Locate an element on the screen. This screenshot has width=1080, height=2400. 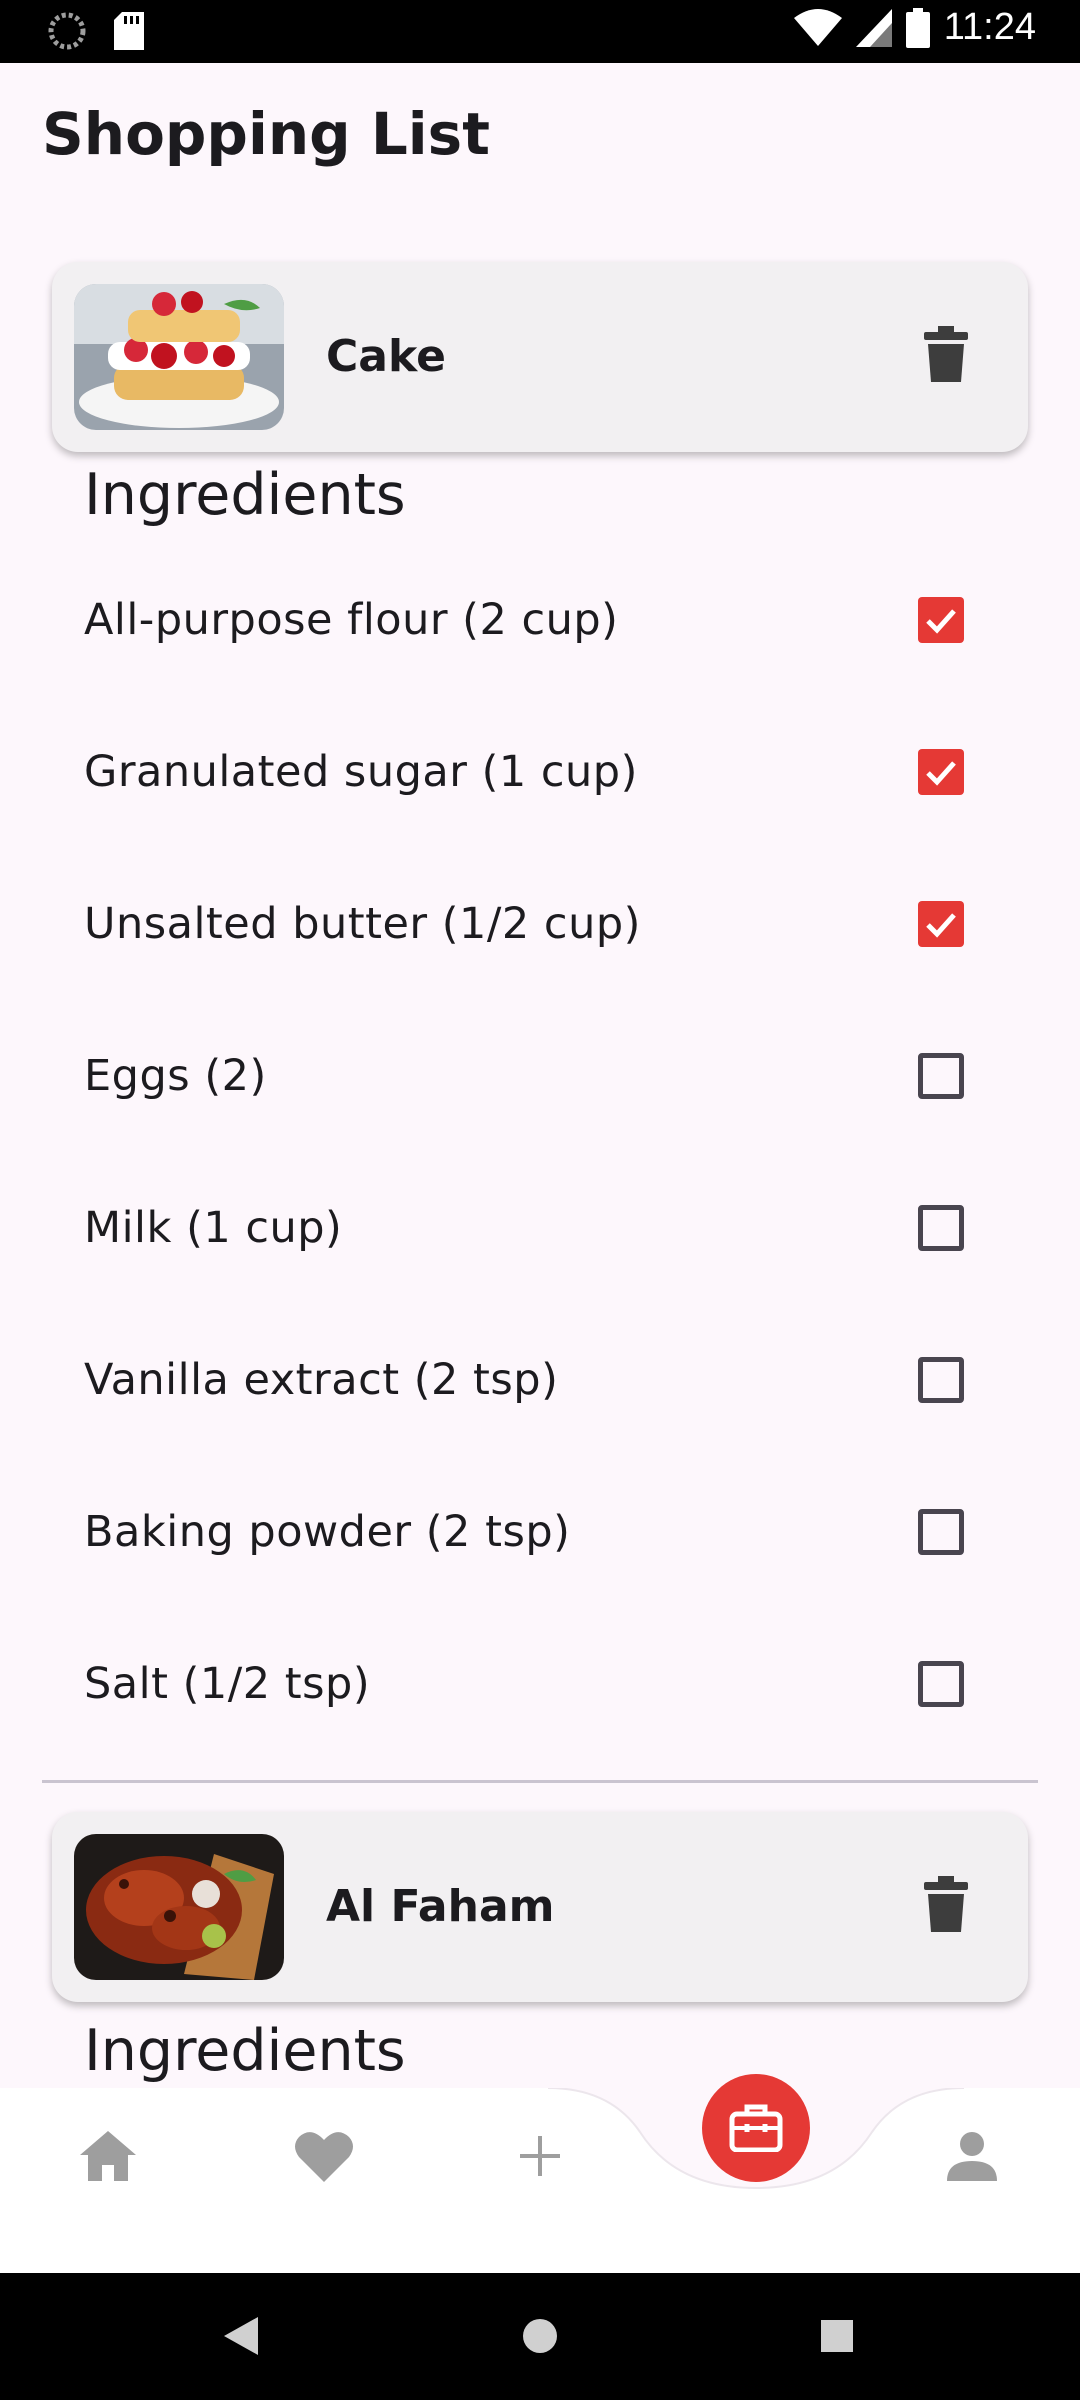
ingredient-row: Baking powder (2 tsp) is located at coordinates (524, 1532).